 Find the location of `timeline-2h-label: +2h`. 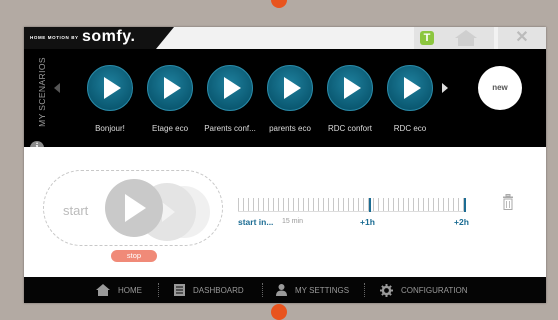

timeline-2h-label: +2h is located at coordinates (461, 222).